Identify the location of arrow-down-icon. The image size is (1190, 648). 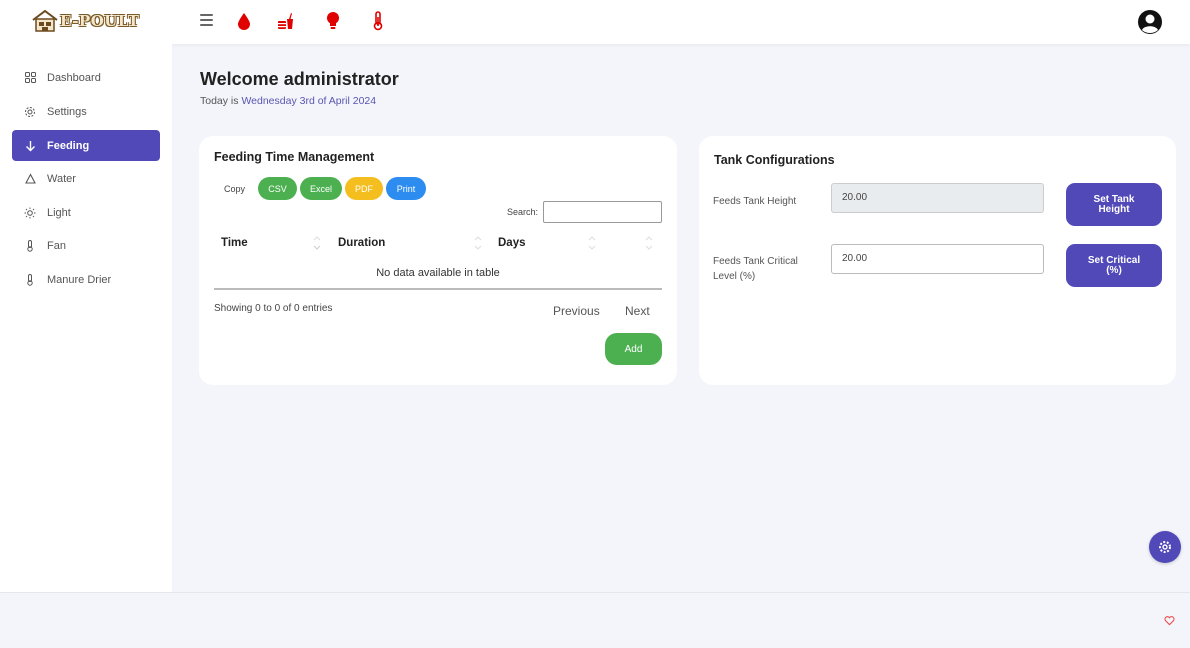
(30, 146).